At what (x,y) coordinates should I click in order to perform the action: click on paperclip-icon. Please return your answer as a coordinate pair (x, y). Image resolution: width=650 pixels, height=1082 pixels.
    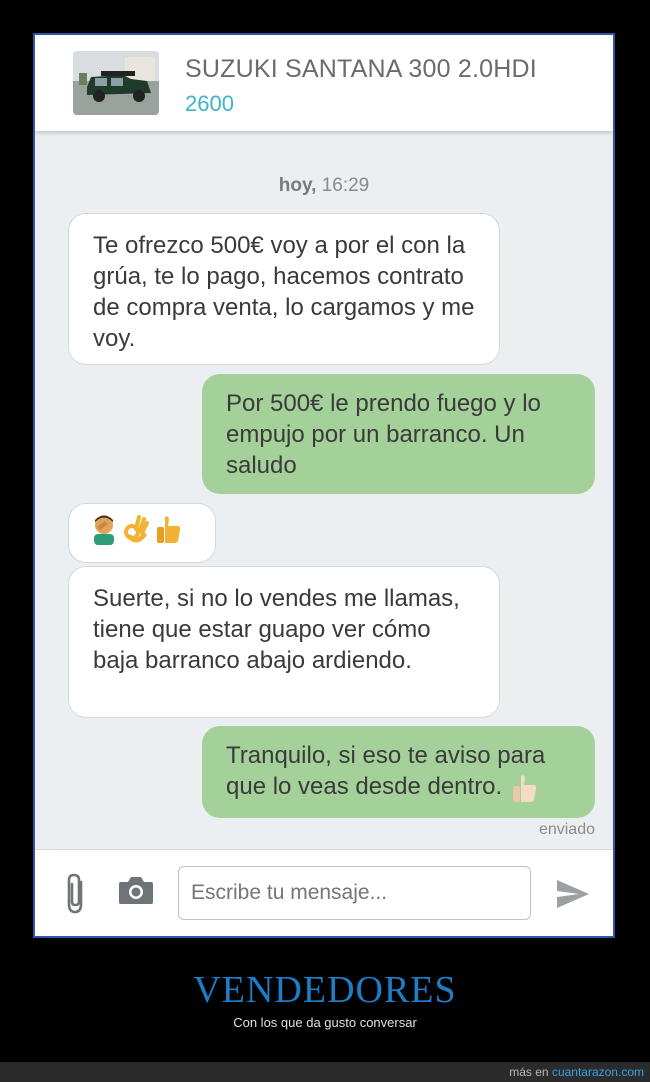
    Looking at the image, I should click on (77, 894).